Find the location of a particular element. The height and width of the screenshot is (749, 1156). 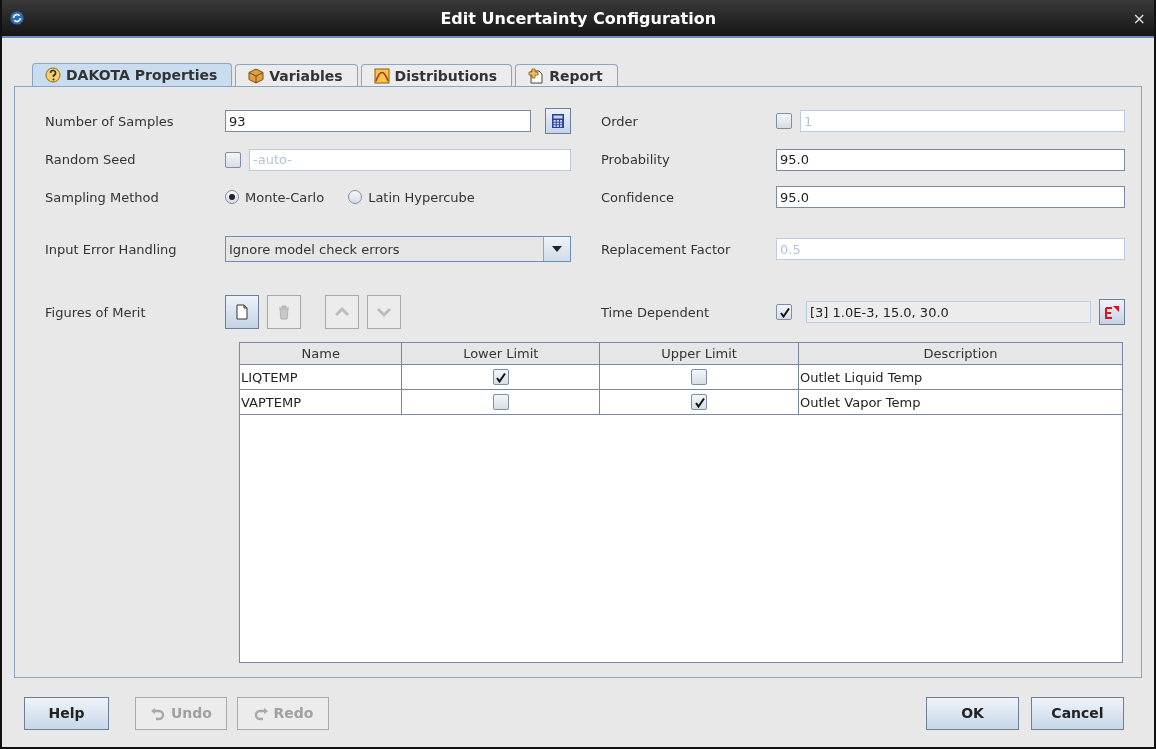

input-field: 93 is located at coordinates (378, 121).